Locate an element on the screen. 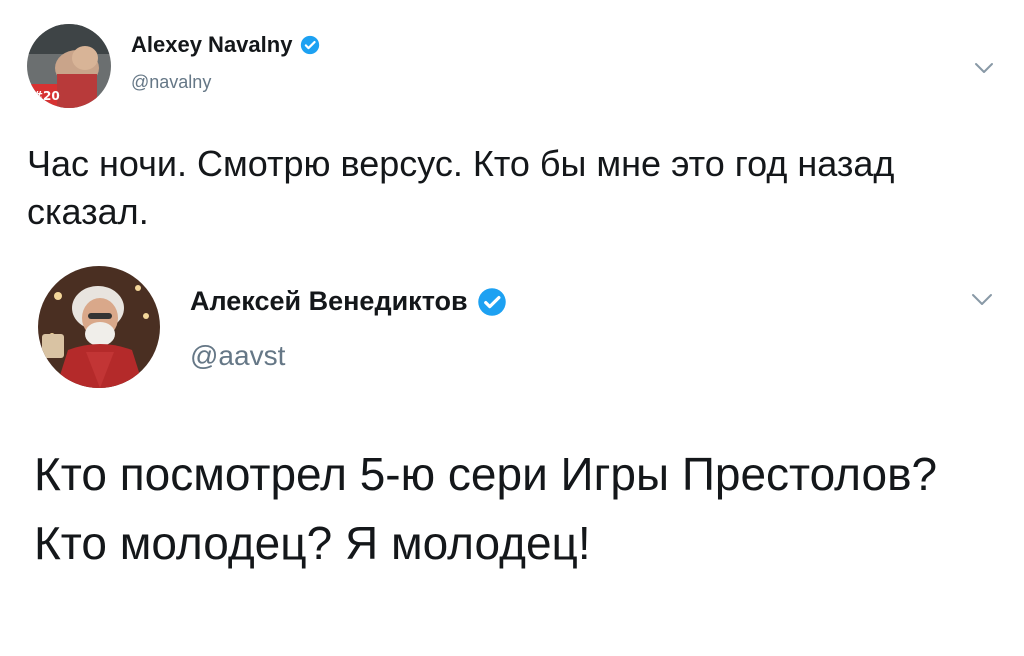 The width and height of the screenshot is (1024, 656). avatar is located at coordinates (99, 327).